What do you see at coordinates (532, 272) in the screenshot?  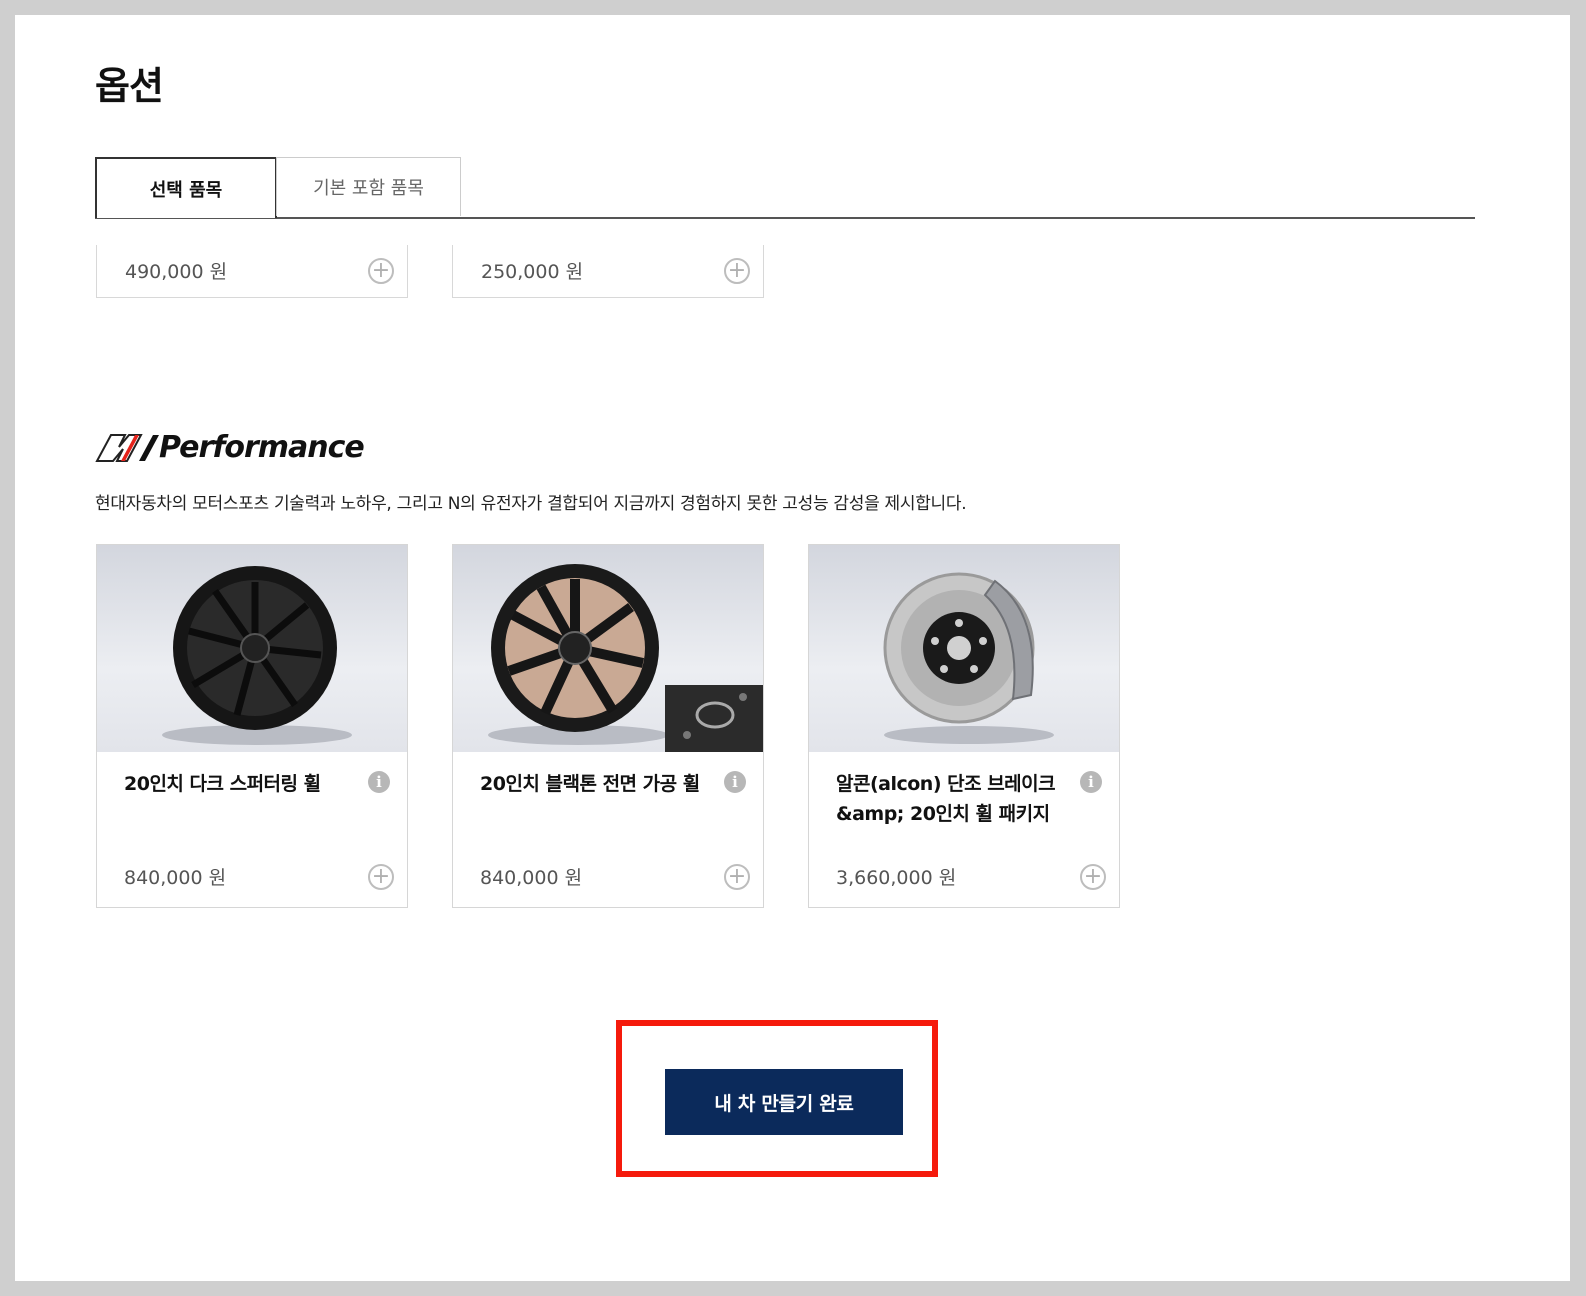 I see `option-price: 250,000 원` at bounding box center [532, 272].